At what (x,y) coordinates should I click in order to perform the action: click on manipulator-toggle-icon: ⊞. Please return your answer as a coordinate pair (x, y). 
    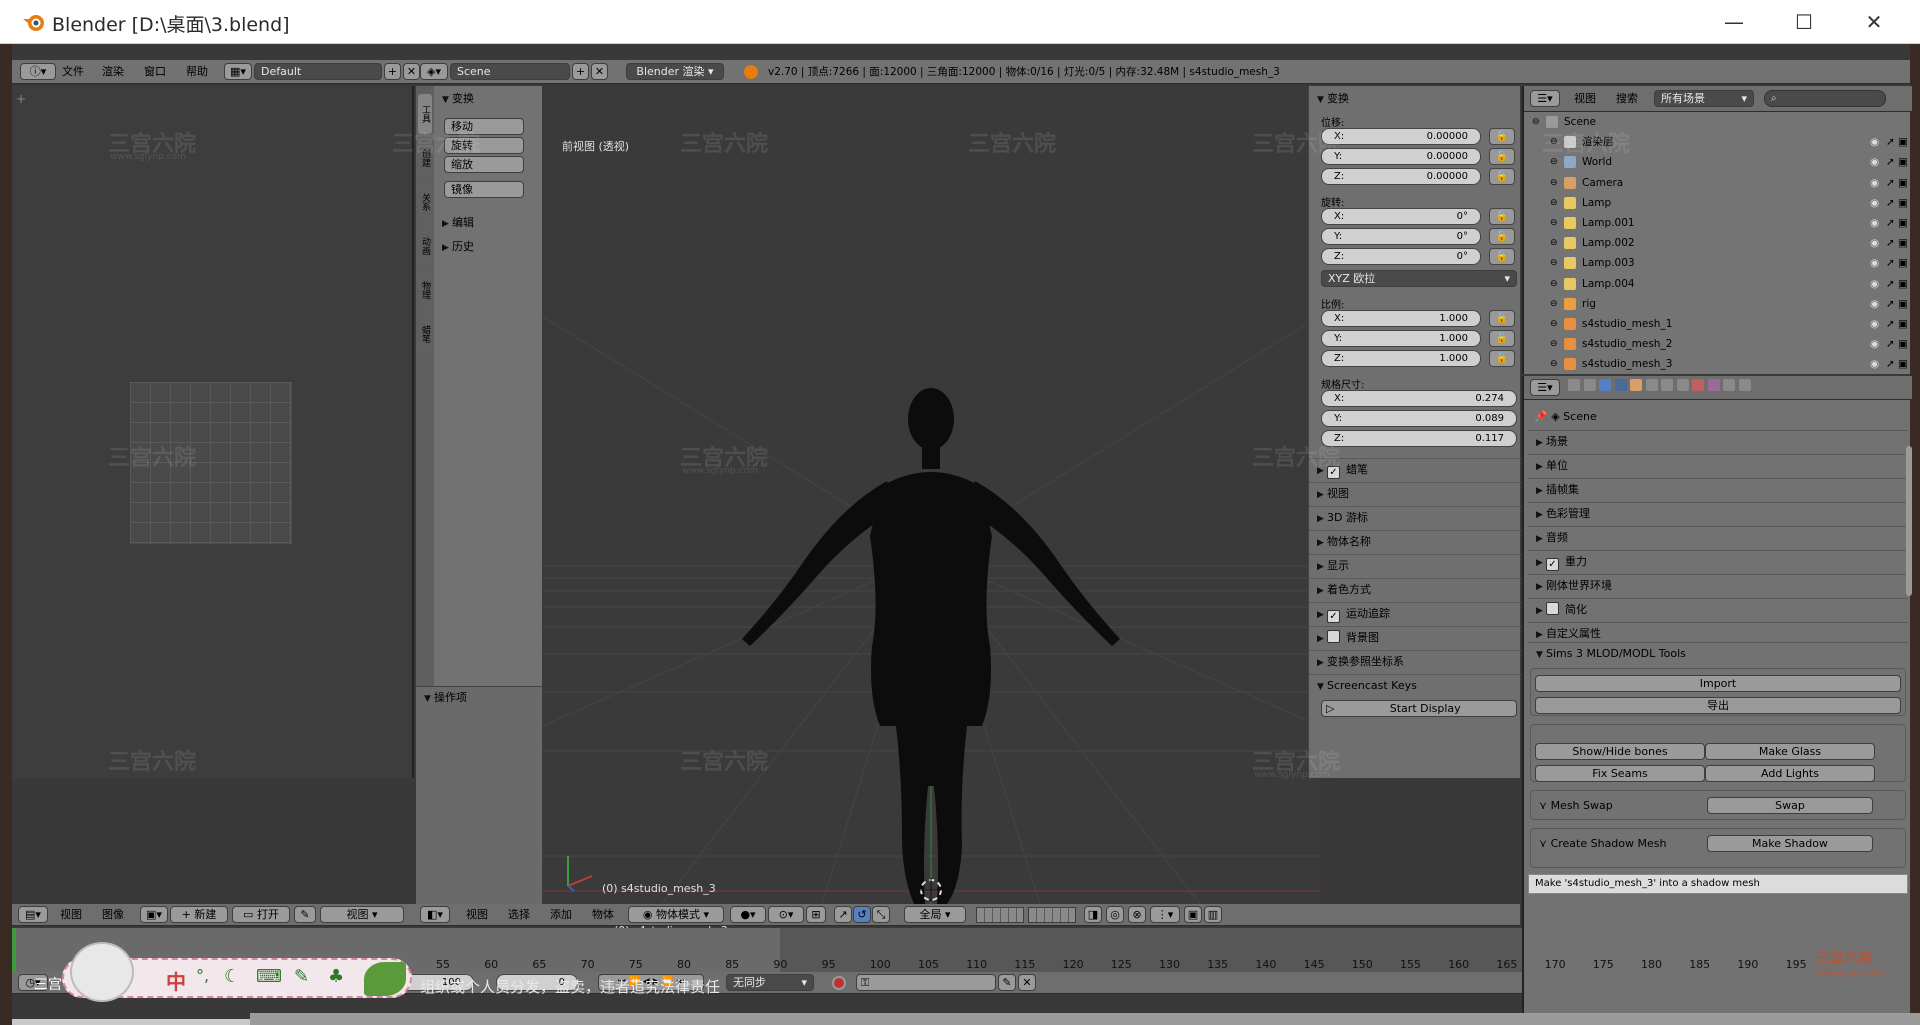
    Looking at the image, I should click on (816, 914).